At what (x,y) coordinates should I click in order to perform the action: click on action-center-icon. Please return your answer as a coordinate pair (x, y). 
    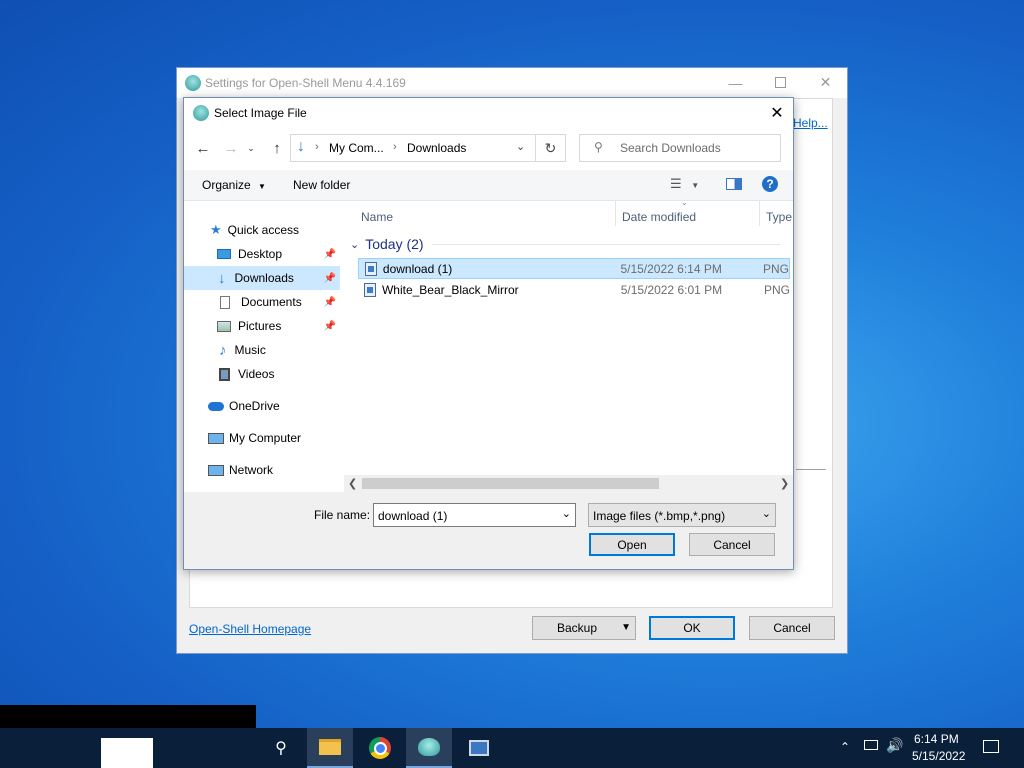
    Looking at the image, I should click on (991, 746).